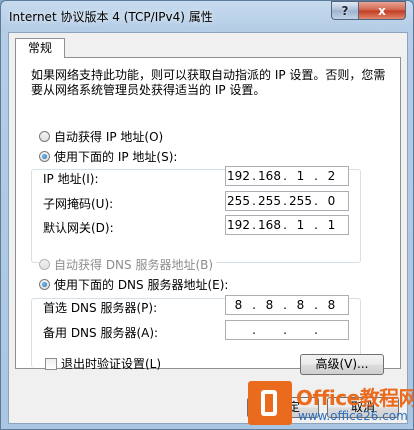  What do you see at coordinates (51, 363) in the screenshot?
I see `checkbox-box` at bounding box center [51, 363].